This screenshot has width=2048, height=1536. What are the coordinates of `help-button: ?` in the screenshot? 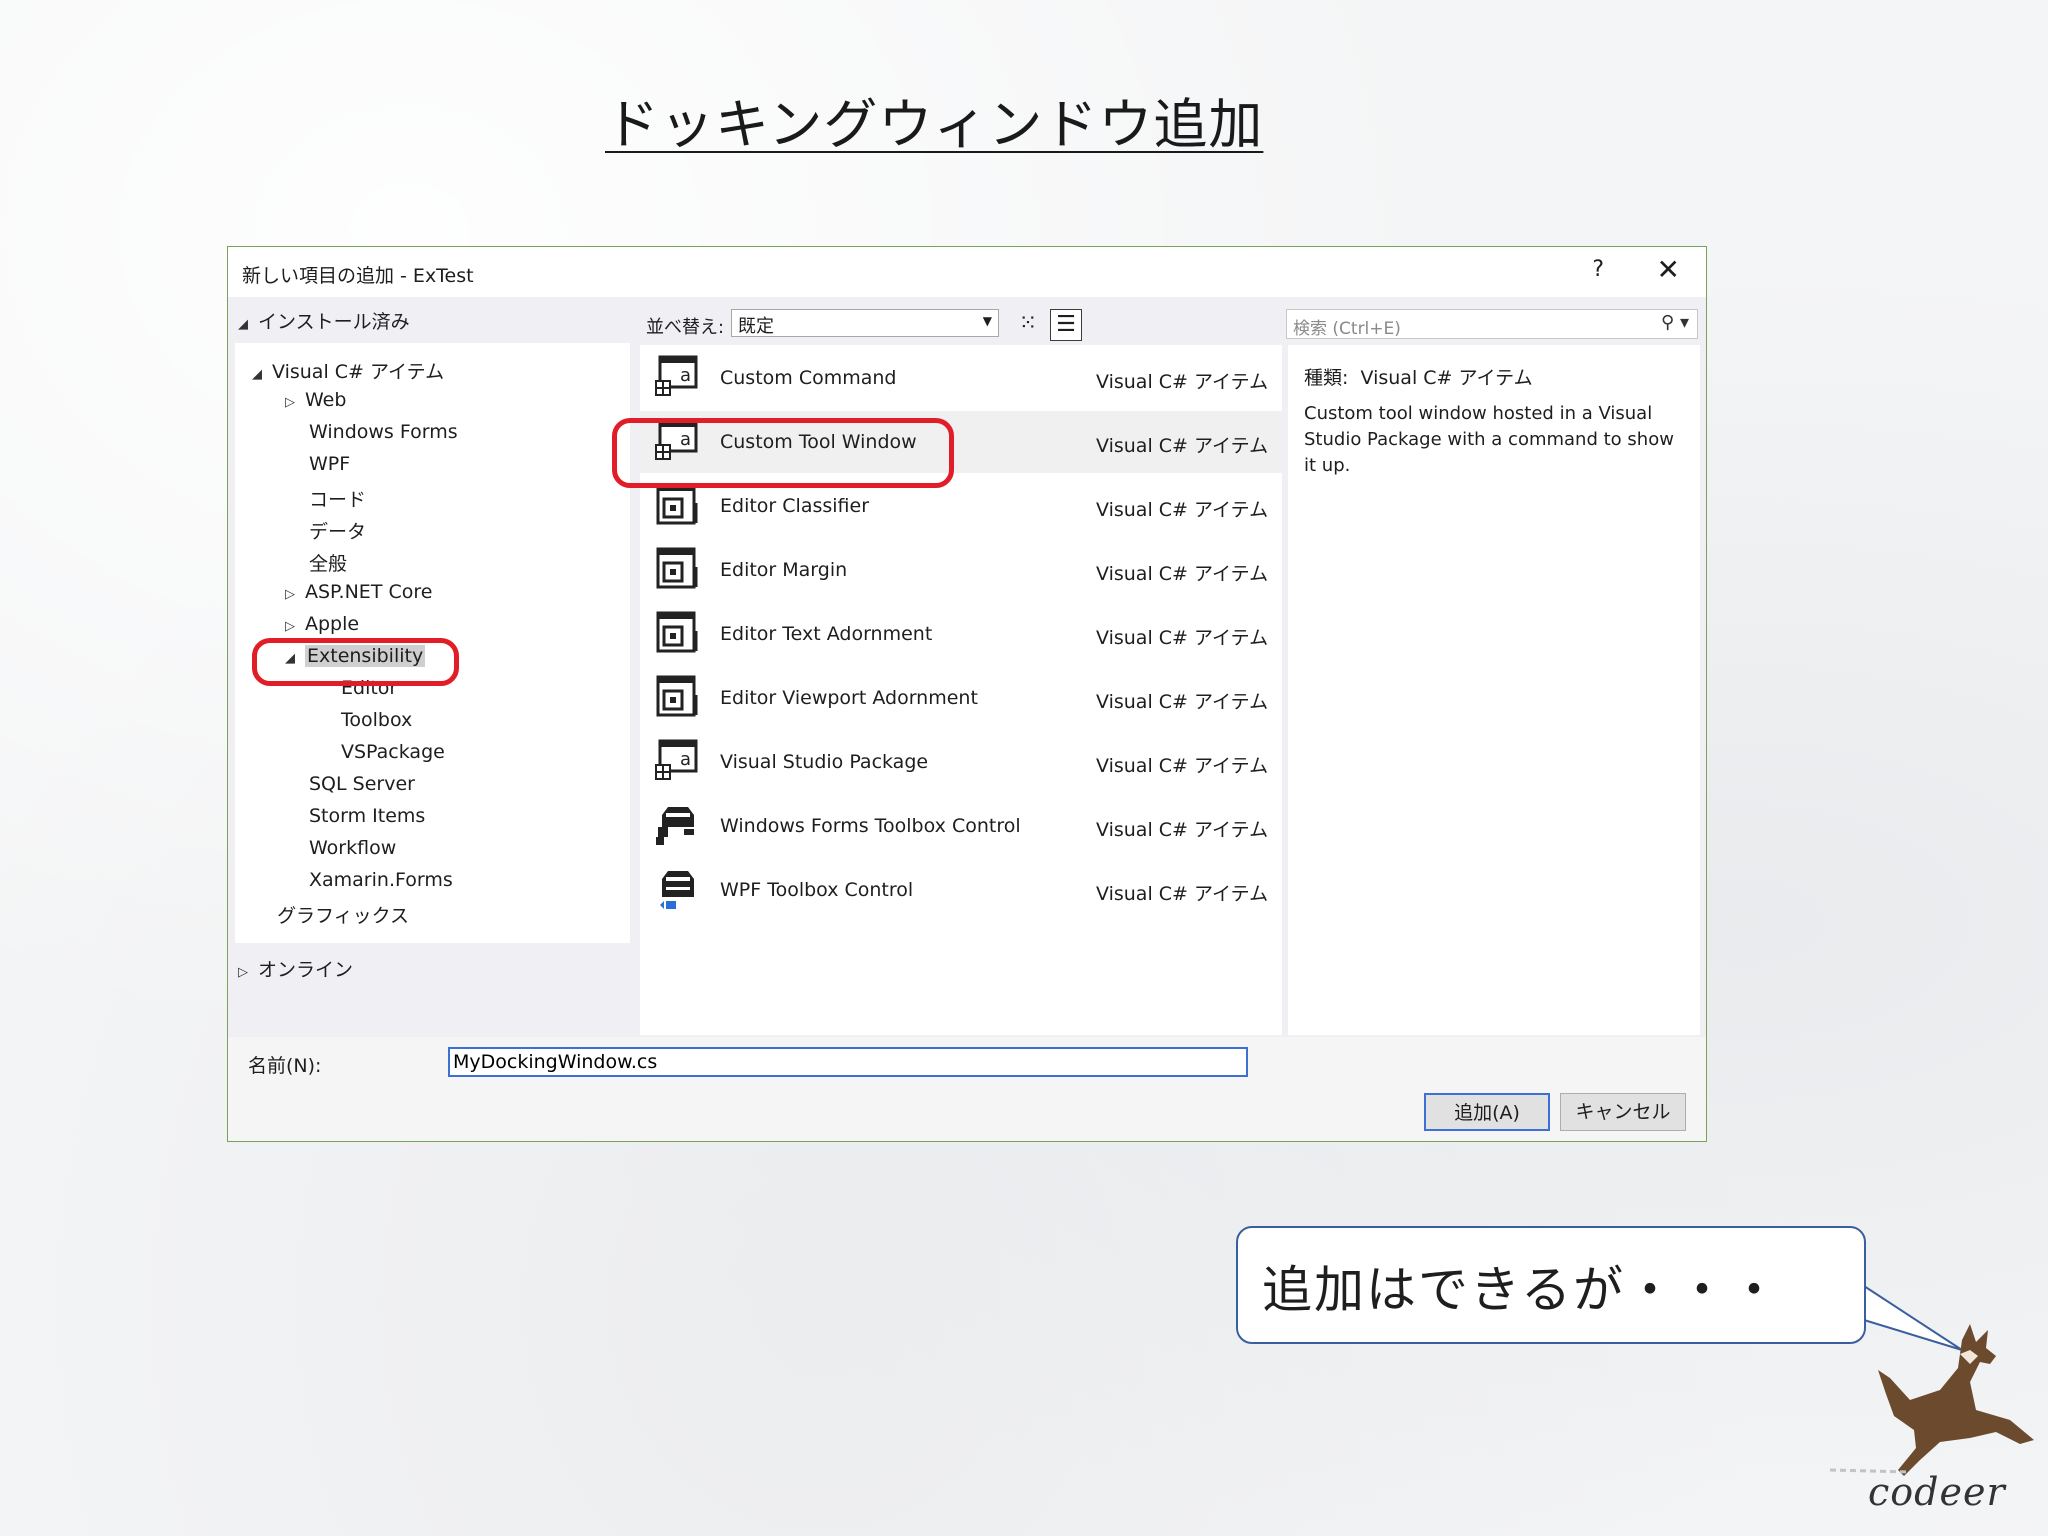 It's located at (1598, 269).